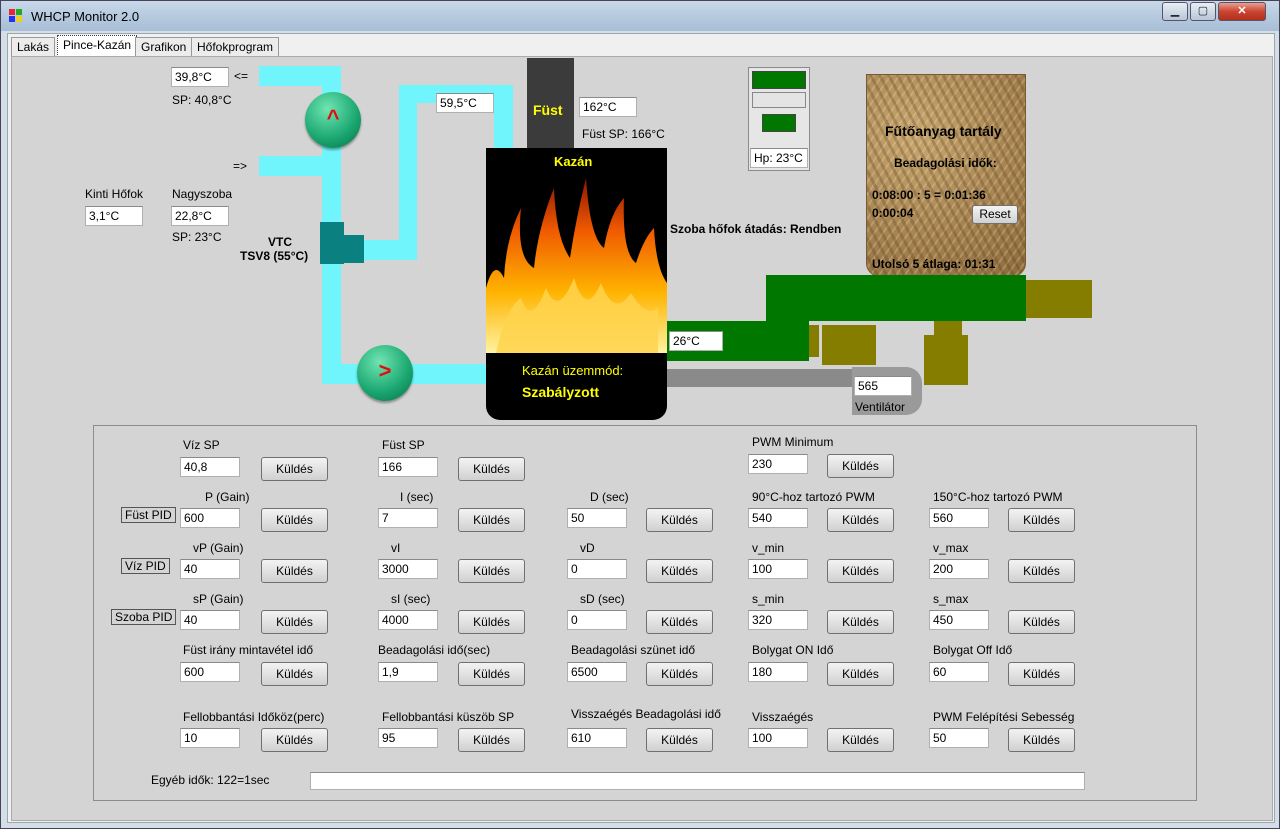 The width and height of the screenshot is (1280, 829). What do you see at coordinates (227, 497) in the screenshot?
I see `p-label: P (Gain)` at bounding box center [227, 497].